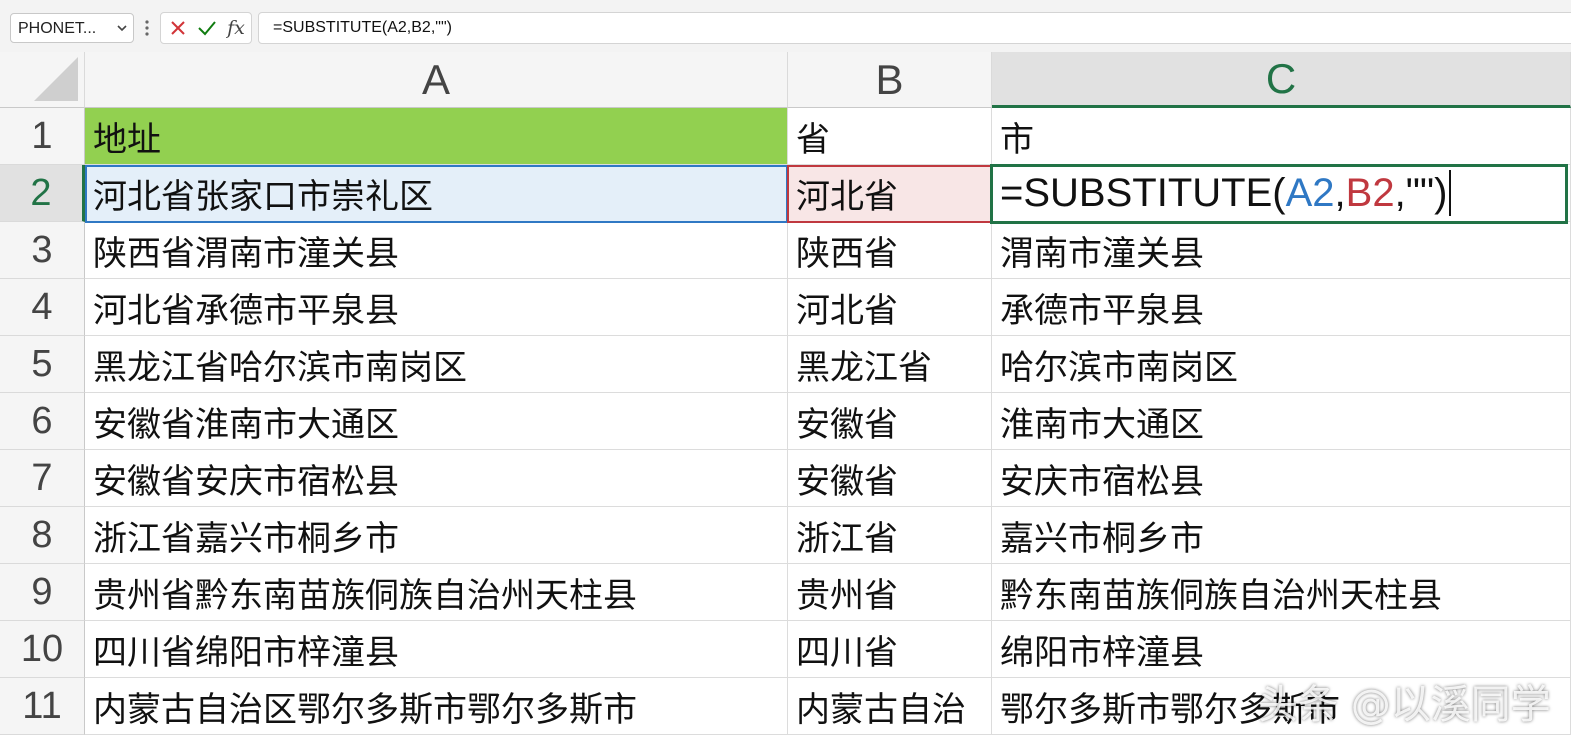 The width and height of the screenshot is (1571, 742). What do you see at coordinates (42, 592) in the screenshot?
I see `row-header-9: 9` at bounding box center [42, 592].